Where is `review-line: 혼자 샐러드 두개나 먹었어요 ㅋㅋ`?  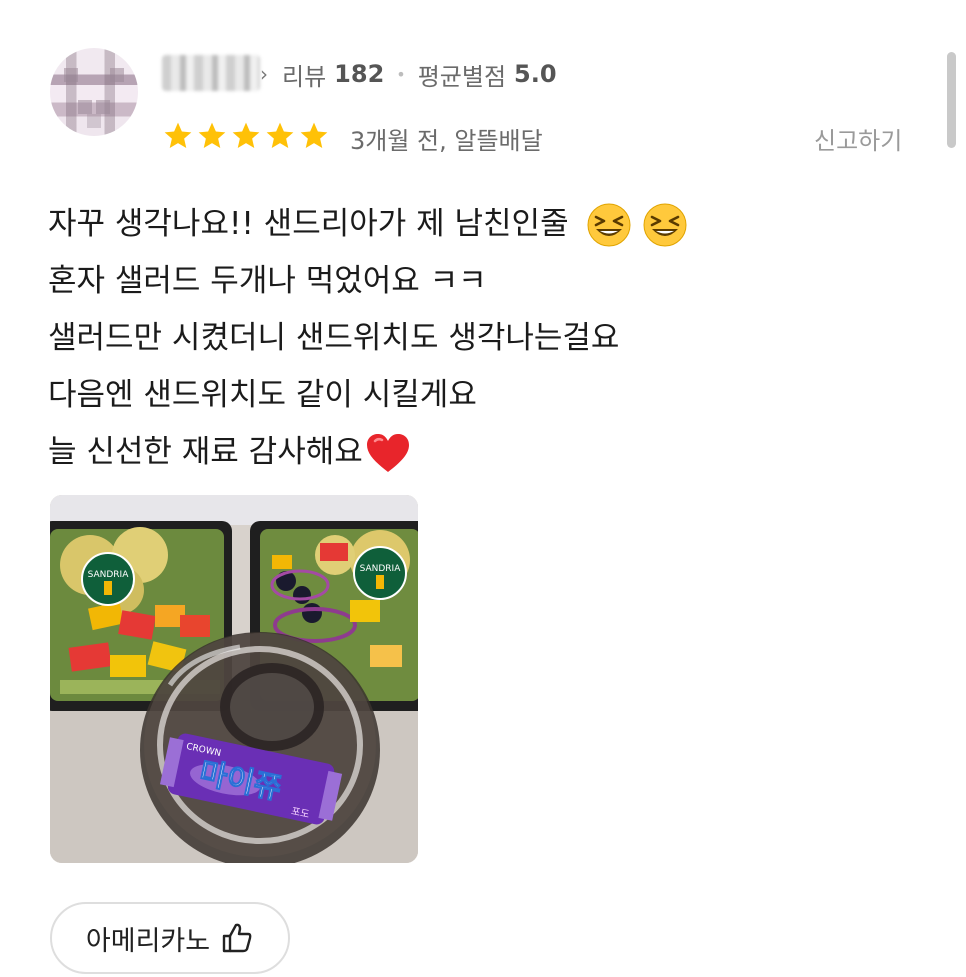 review-line: 혼자 샐러드 두개나 먹었어요 ㅋㅋ is located at coordinates (367, 281).